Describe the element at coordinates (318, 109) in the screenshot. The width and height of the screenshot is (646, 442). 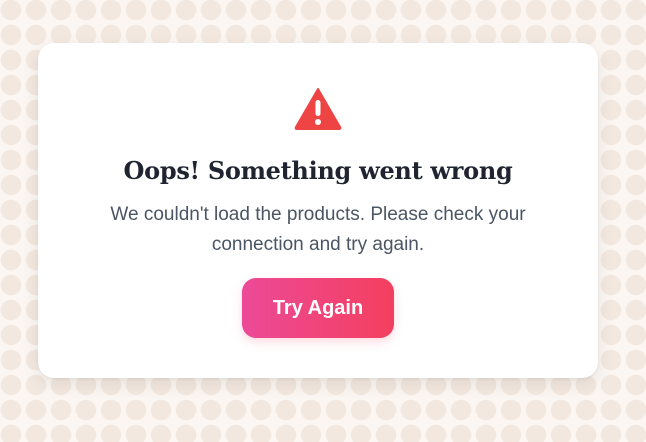
I see `warning-triangle-icon` at that location.